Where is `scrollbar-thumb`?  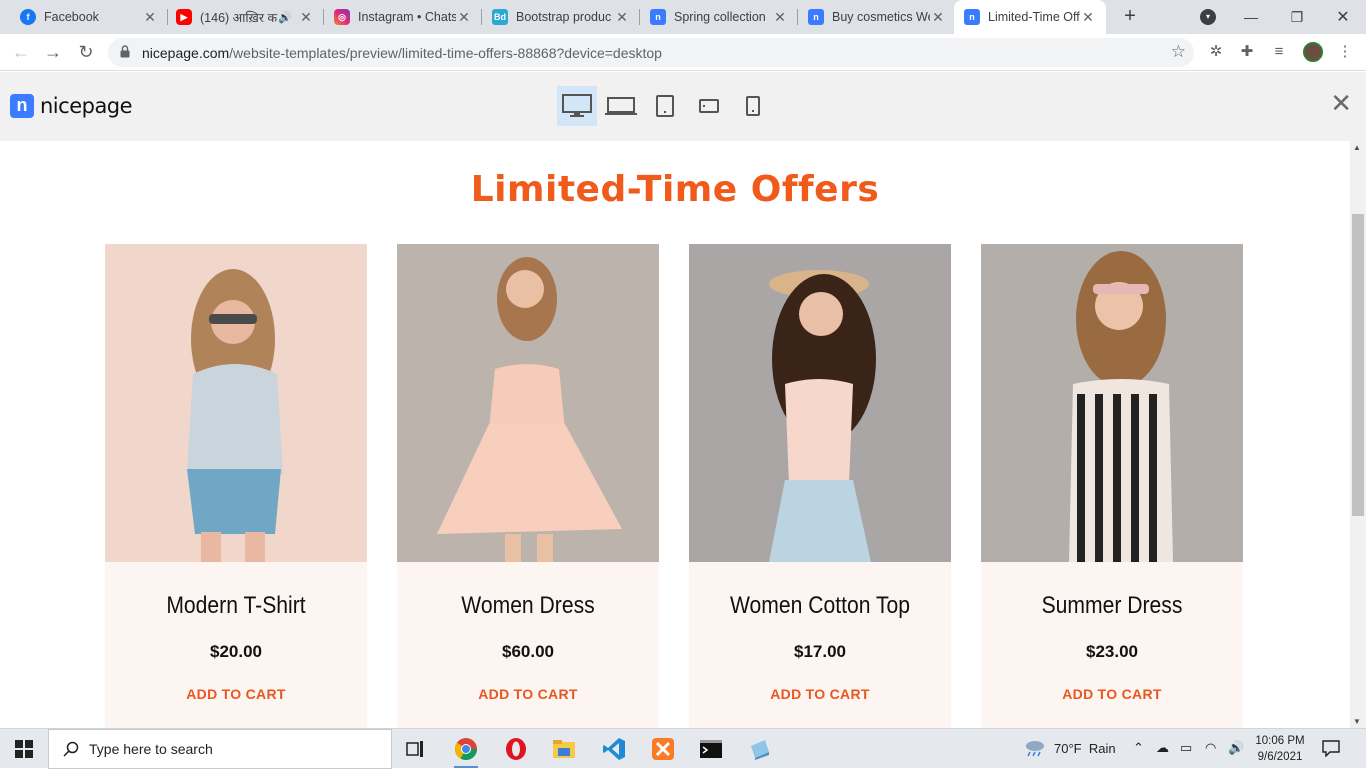
scrollbar-thumb is located at coordinates (1358, 365).